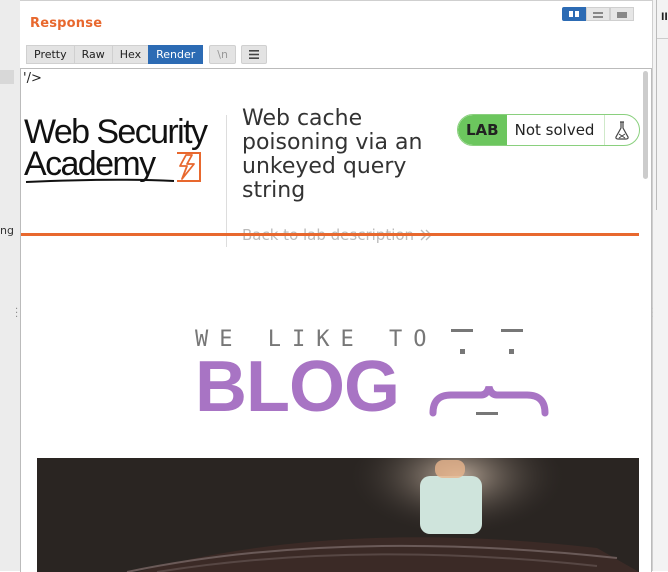  What do you see at coordinates (556, 130) in the screenshot?
I see `lab-state-label: Not solved` at bounding box center [556, 130].